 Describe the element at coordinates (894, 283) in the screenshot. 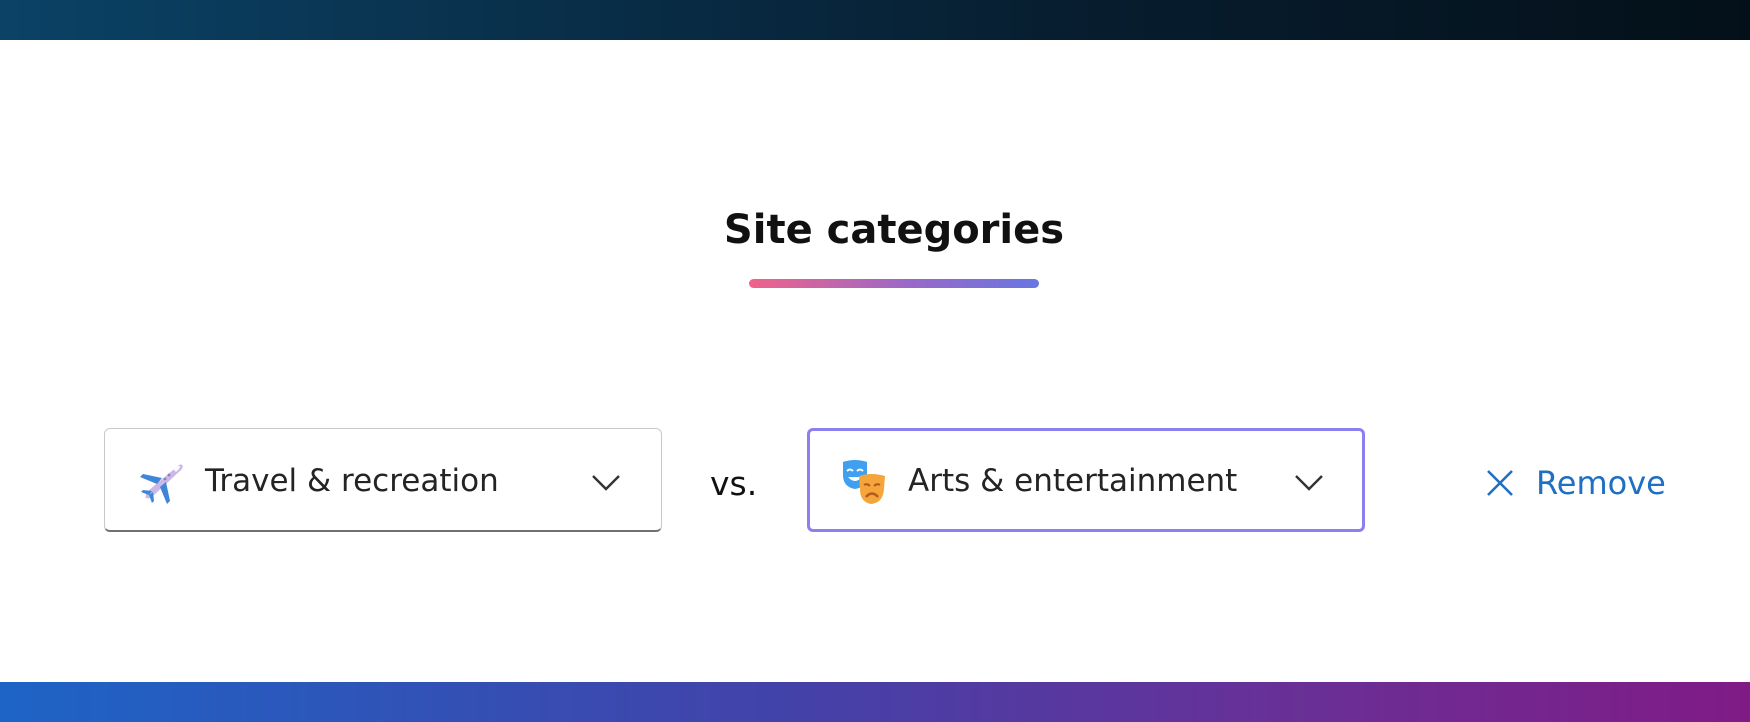

I see `title-underline` at that location.